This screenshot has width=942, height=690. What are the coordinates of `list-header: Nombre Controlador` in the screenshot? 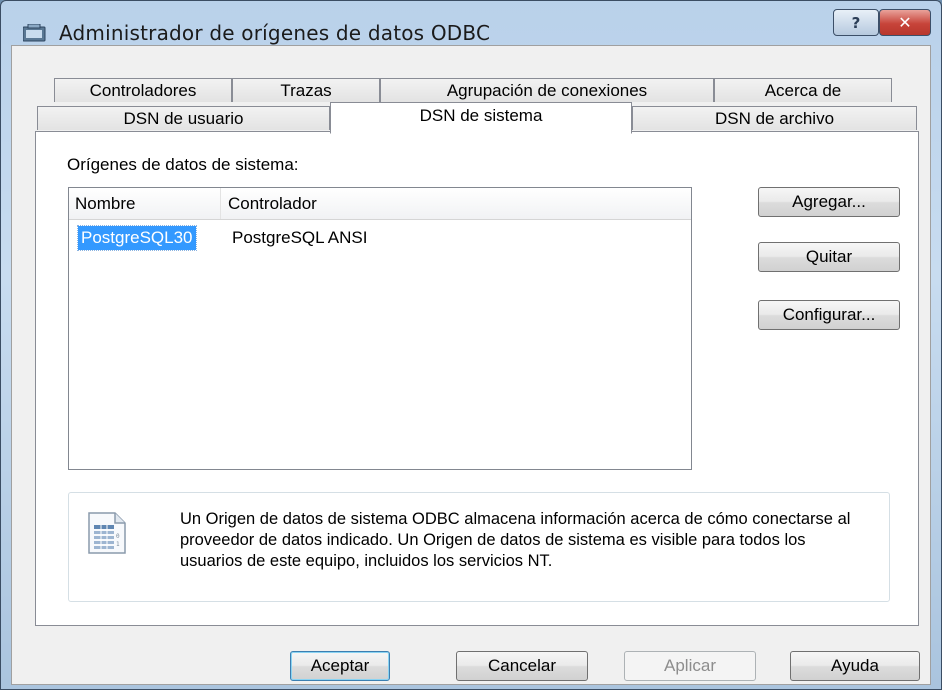 It's located at (380, 204).